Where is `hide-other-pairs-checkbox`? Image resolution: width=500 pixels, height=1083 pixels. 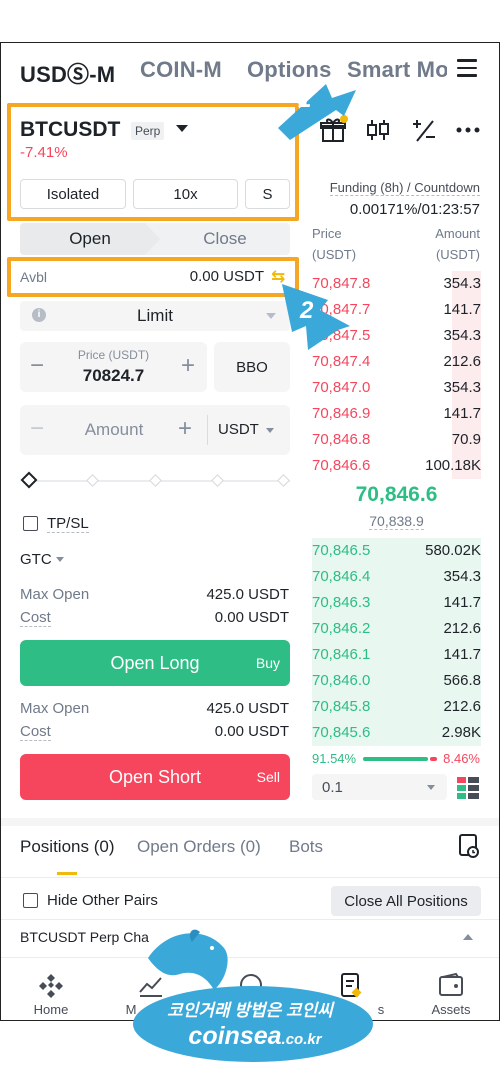 hide-other-pairs-checkbox is located at coordinates (30, 900).